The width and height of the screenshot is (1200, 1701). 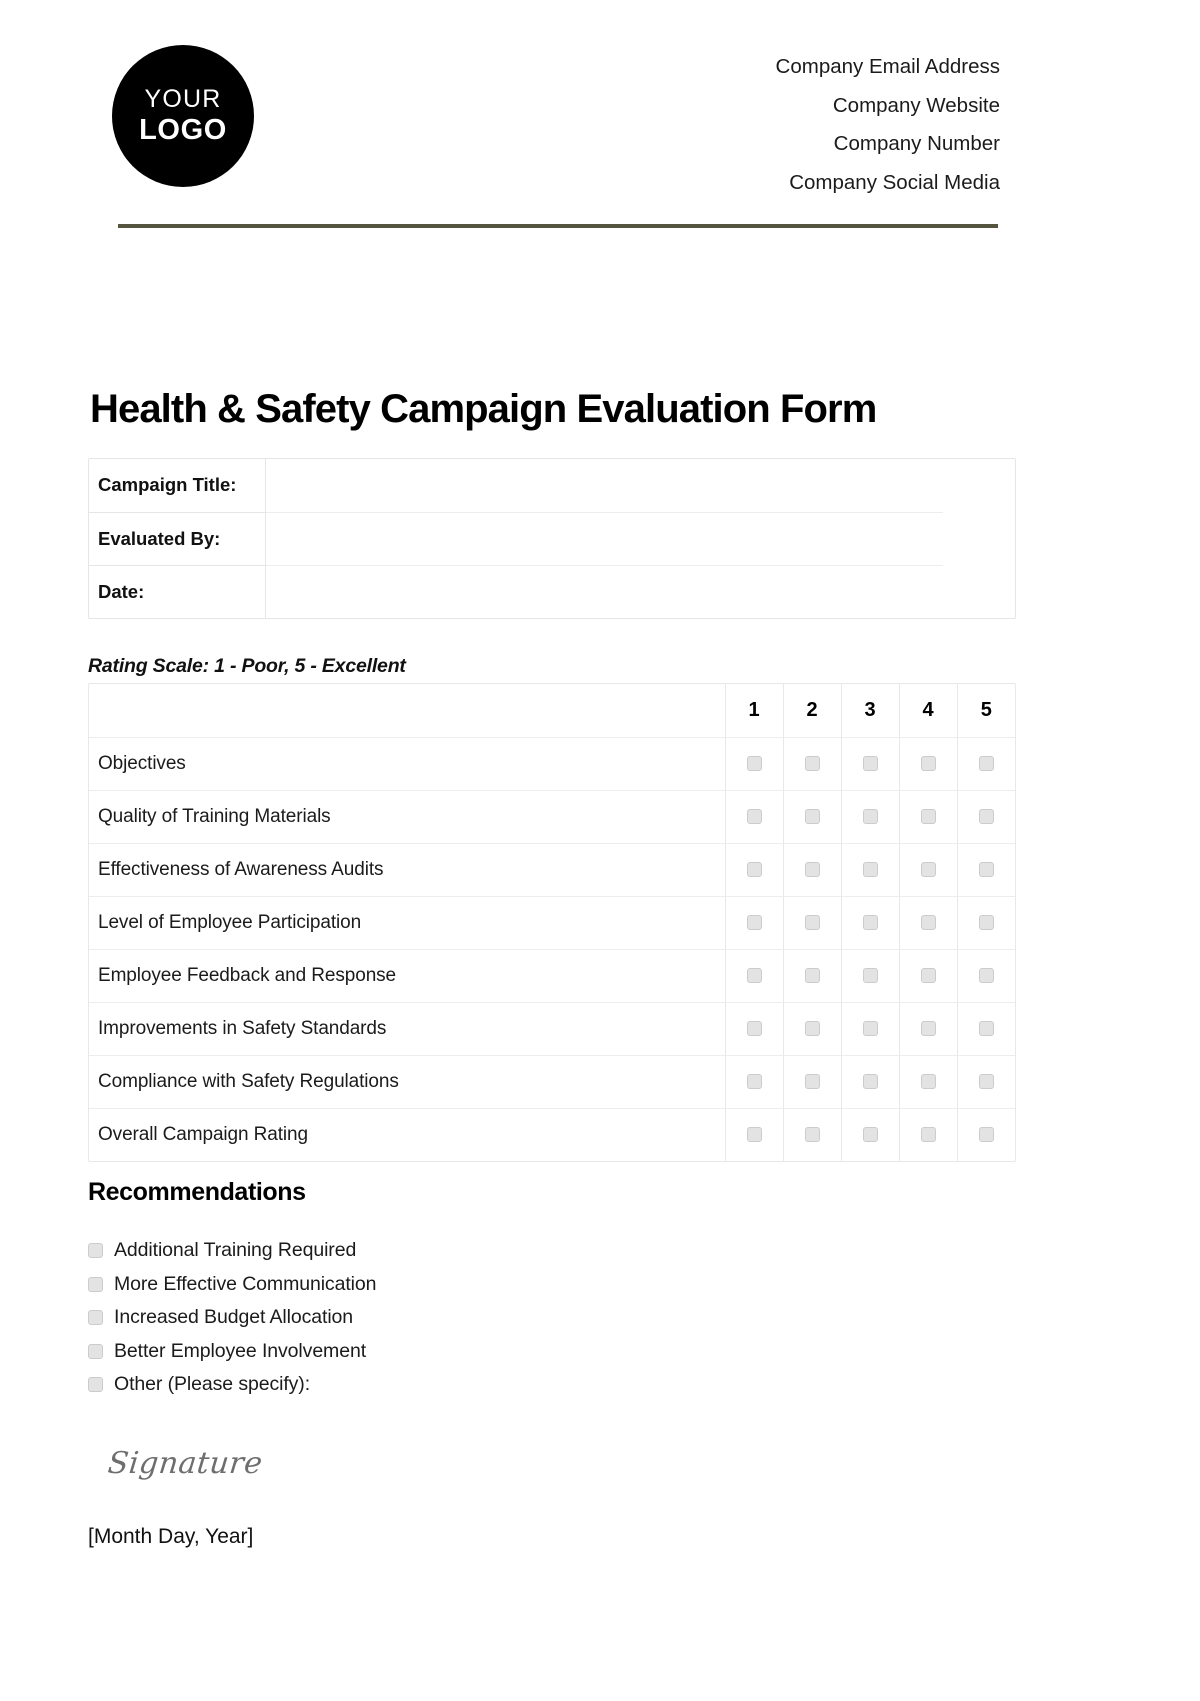 I want to click on criteria-label-overall-rating: Overall Campaign Rating, so click(x=407, y=1134).